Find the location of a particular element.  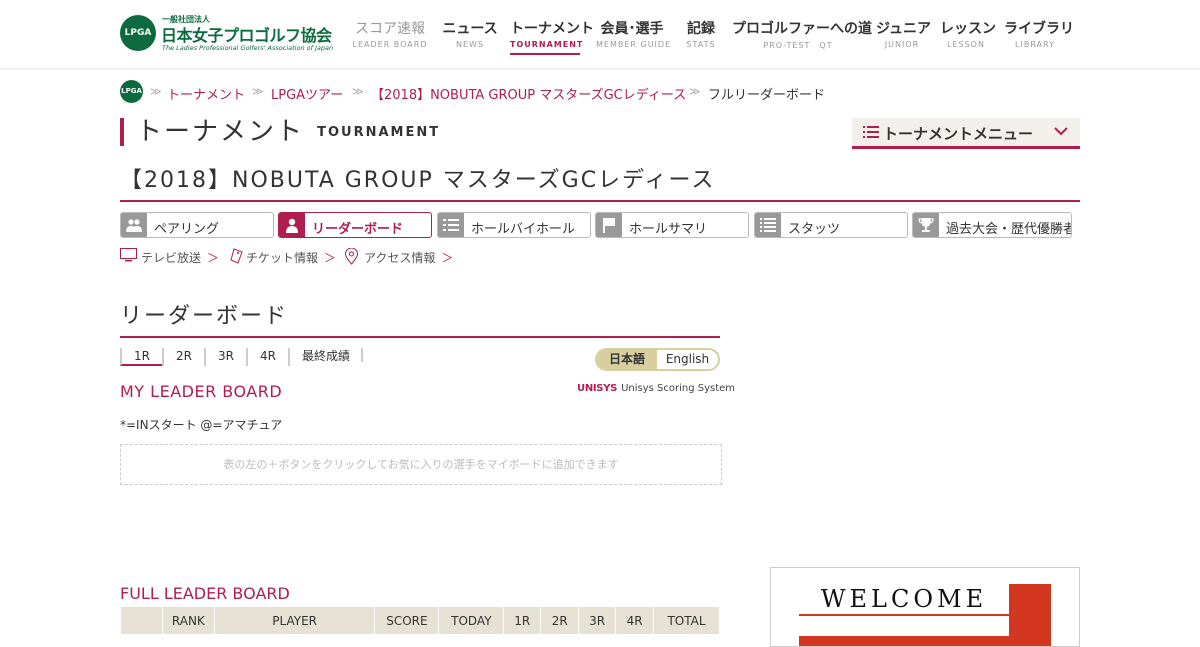

breadcrumb-event: 【2018】NOBUTA GROUP マスターズGCレディース is located at coordinates (528, 93).